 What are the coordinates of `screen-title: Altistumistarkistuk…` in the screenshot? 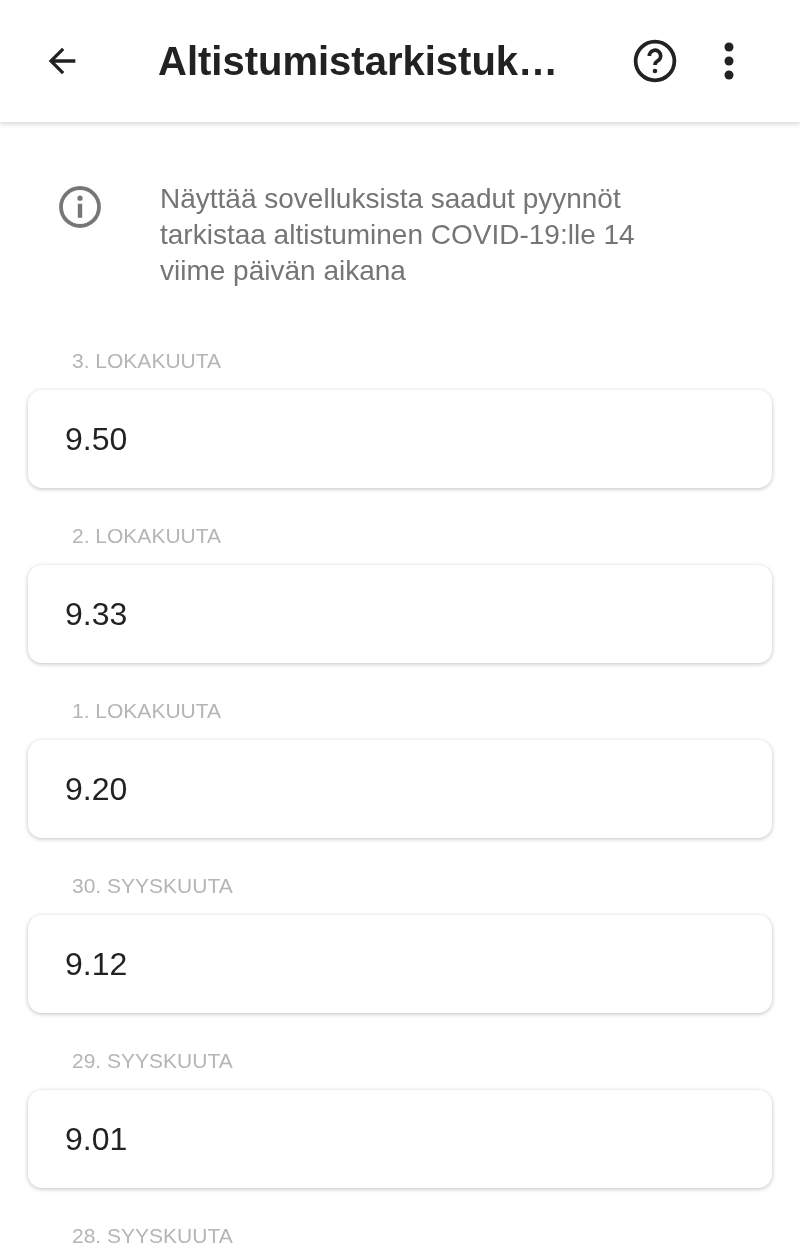 It's located at (359, 61).